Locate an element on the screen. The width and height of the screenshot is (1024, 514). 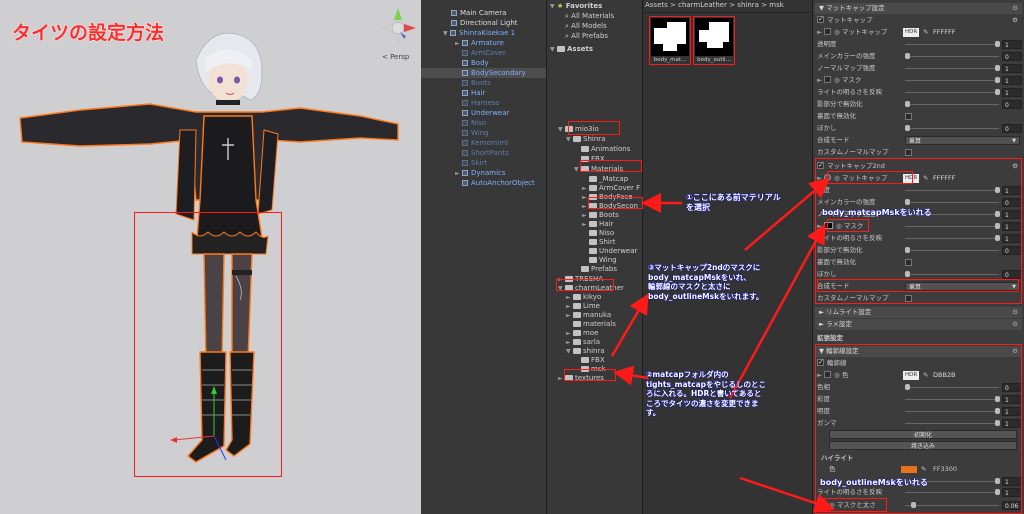
custom-normal-checkbox is located at coordinates (908, 298).